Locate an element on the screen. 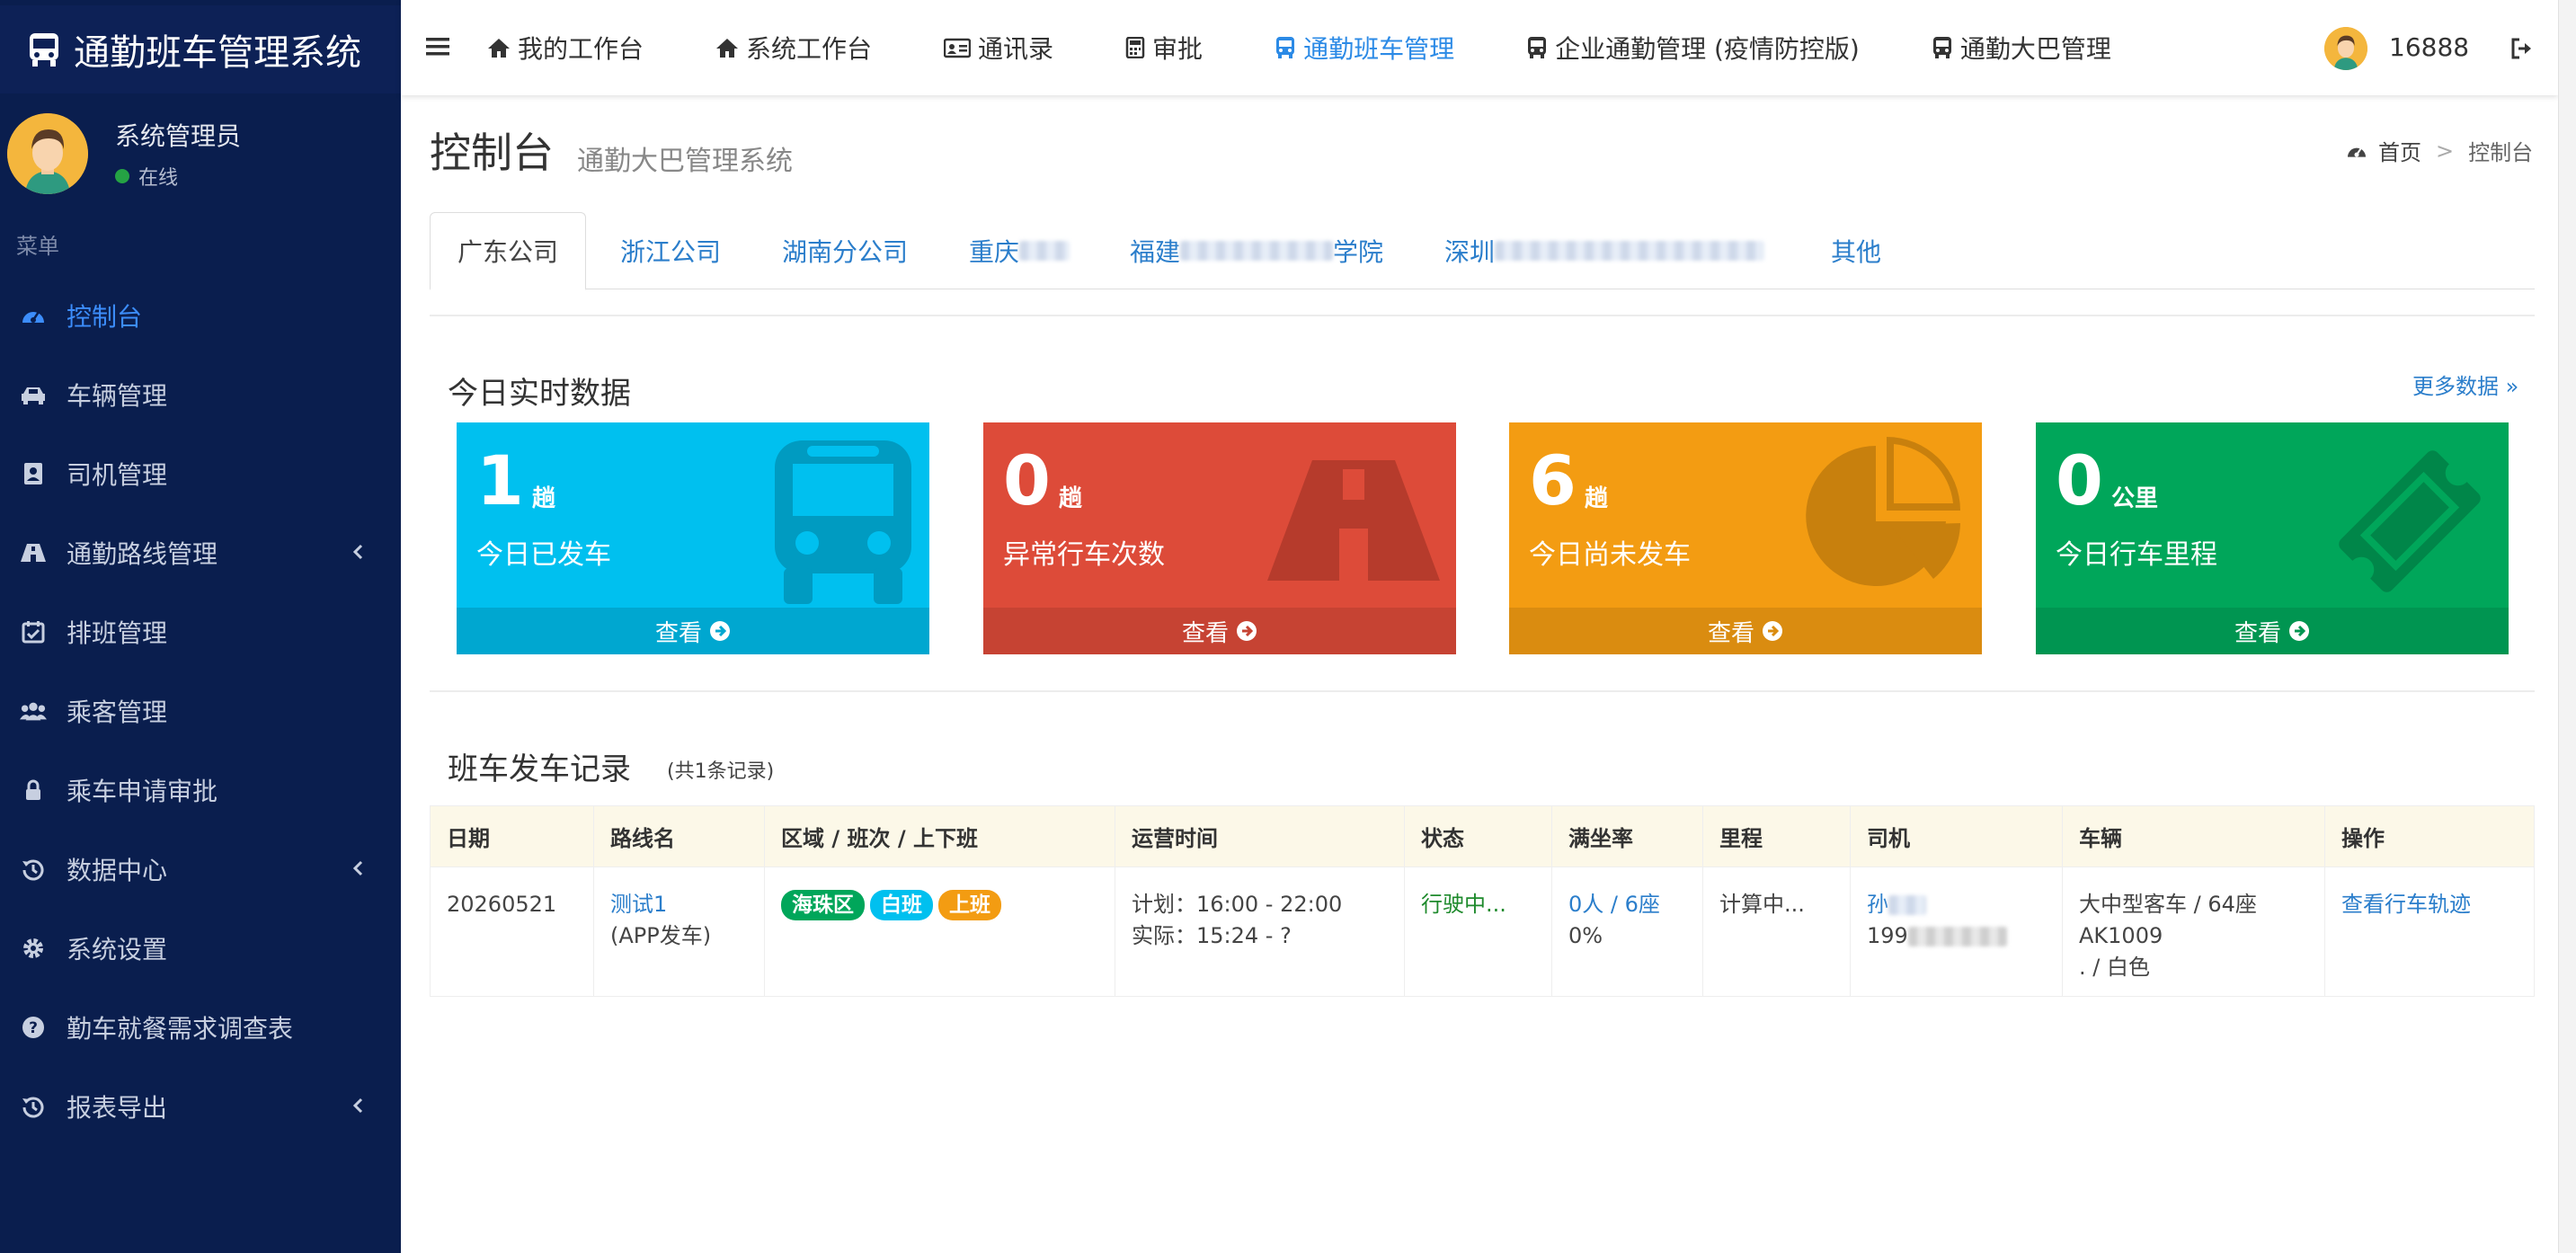  sidebar-item-label: 车辆管理 is located at coordinates (117, 396).